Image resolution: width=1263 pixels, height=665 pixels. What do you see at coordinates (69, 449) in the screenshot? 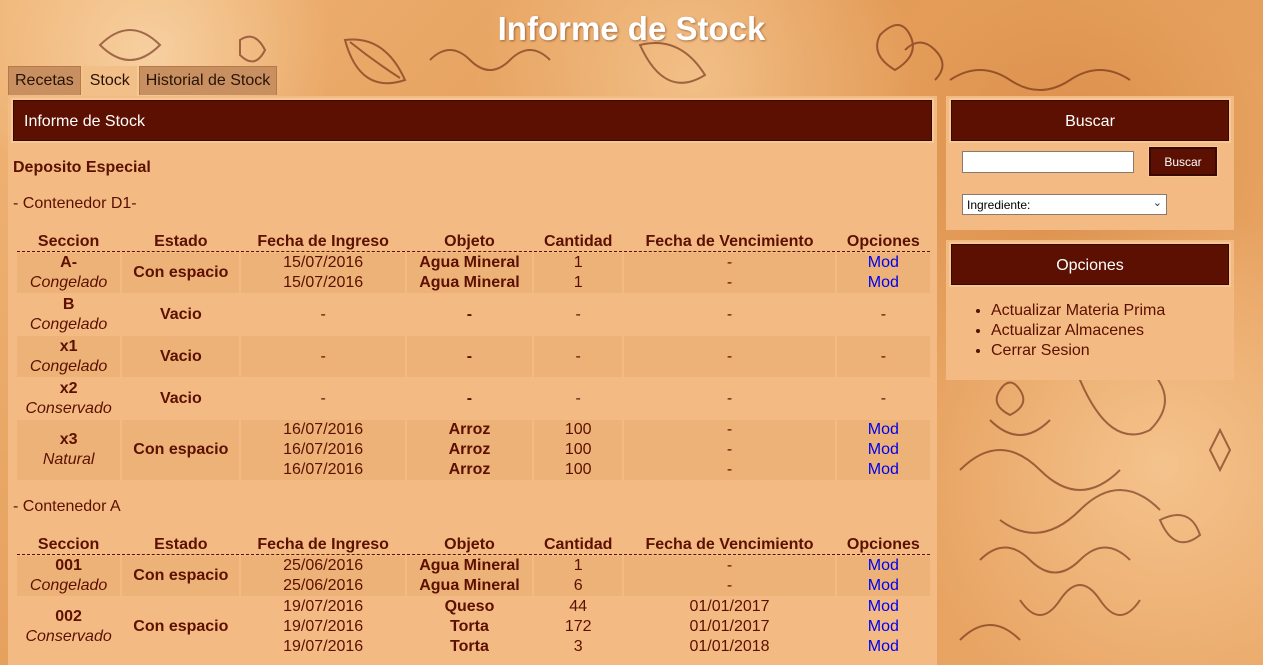
I see `section-cell: x3 Natural` at bounding box center [69, 449].